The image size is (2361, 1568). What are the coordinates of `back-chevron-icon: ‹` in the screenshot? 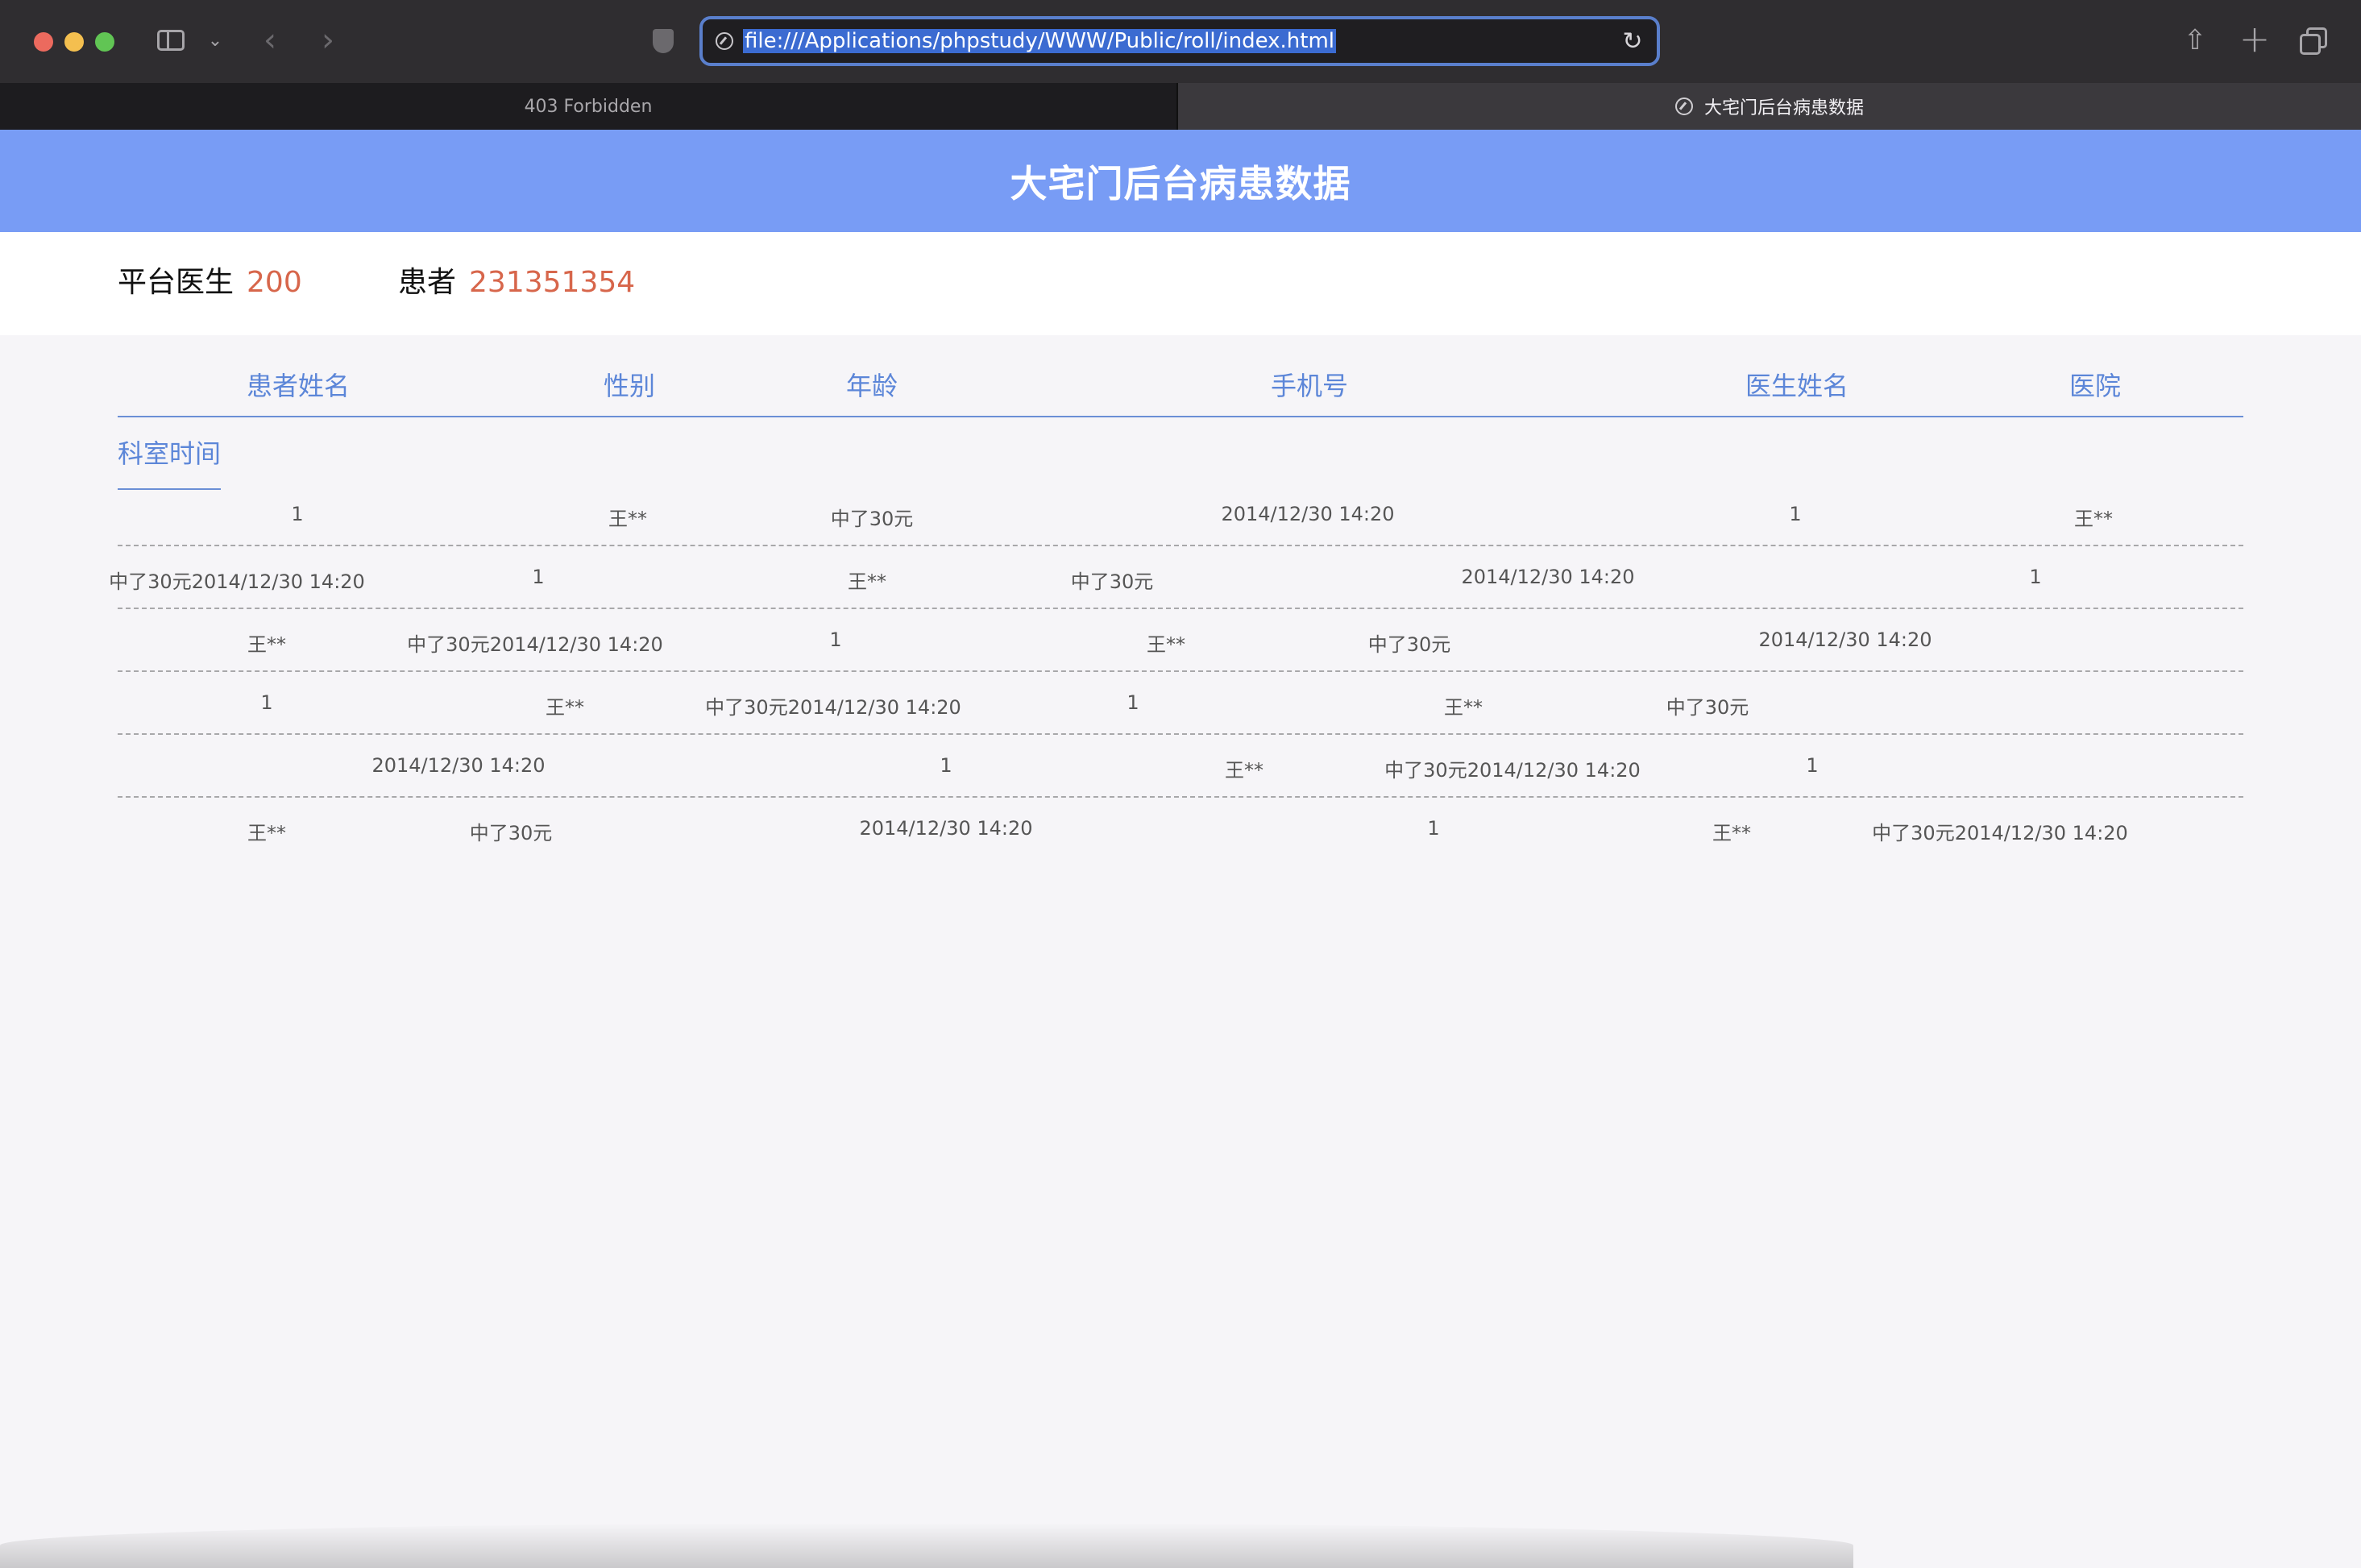 It's located at (270, 40).